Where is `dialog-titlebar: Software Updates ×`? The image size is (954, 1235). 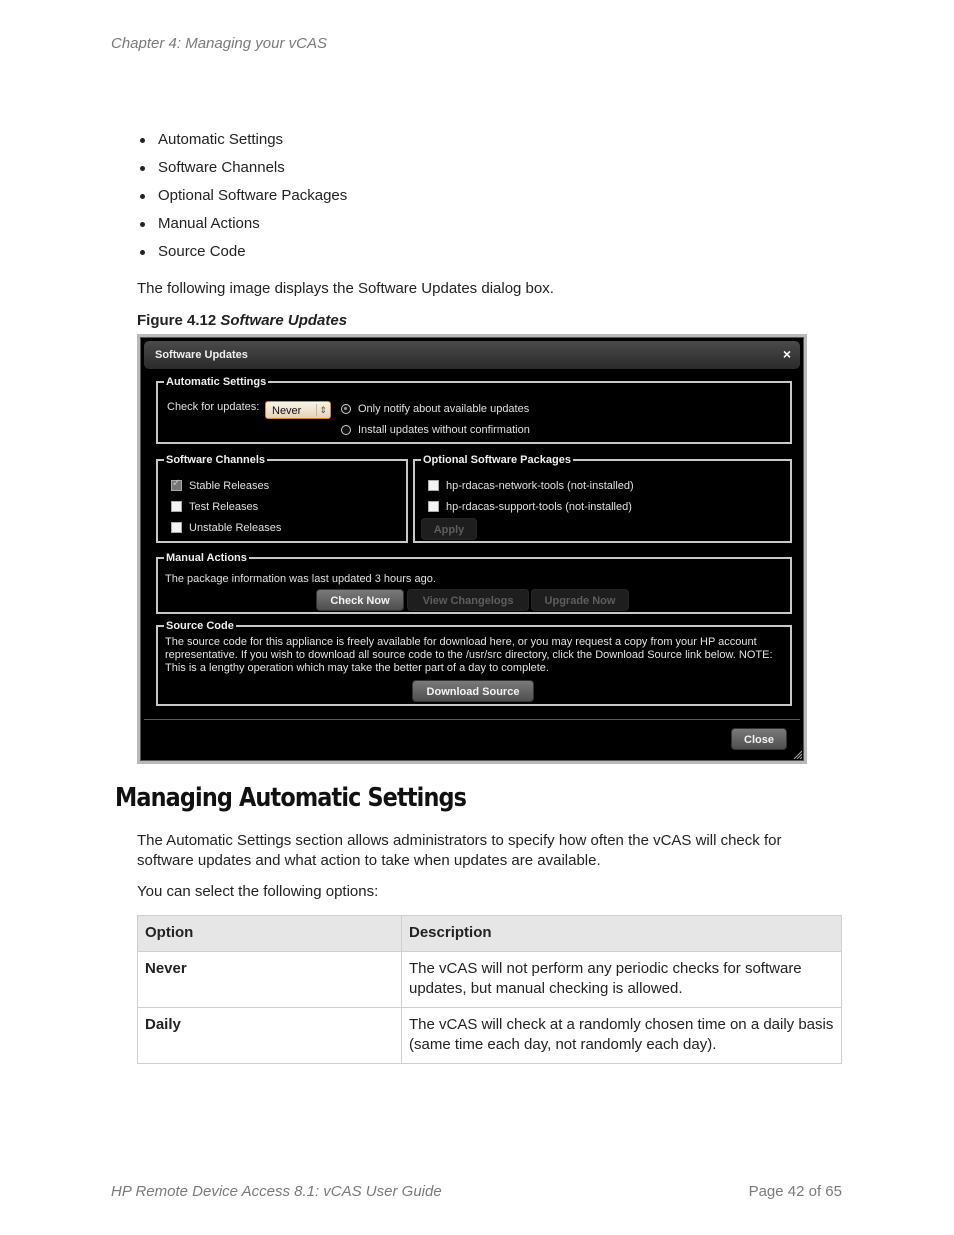 dialog-titlebar: Software Updates × is located at coordinates (472, 355).